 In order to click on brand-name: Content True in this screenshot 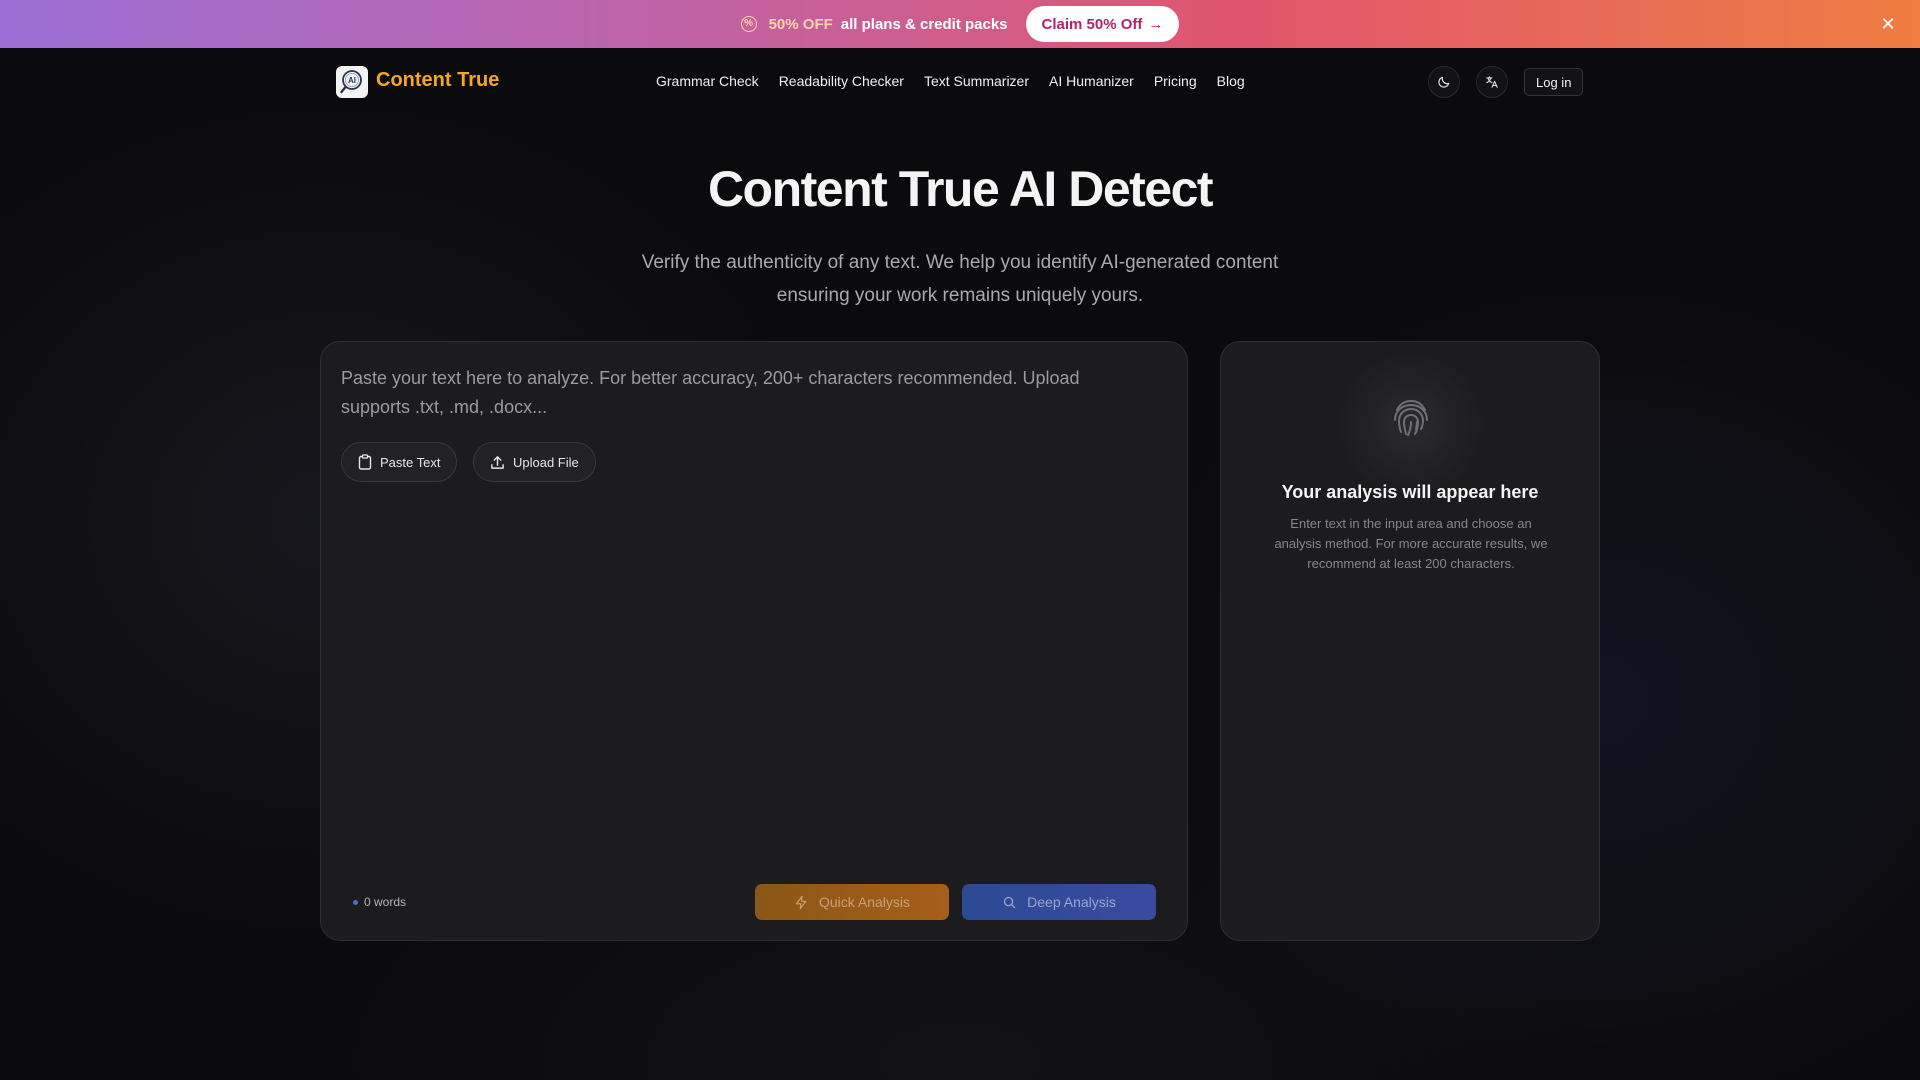, I will do `click(437, 80)`.